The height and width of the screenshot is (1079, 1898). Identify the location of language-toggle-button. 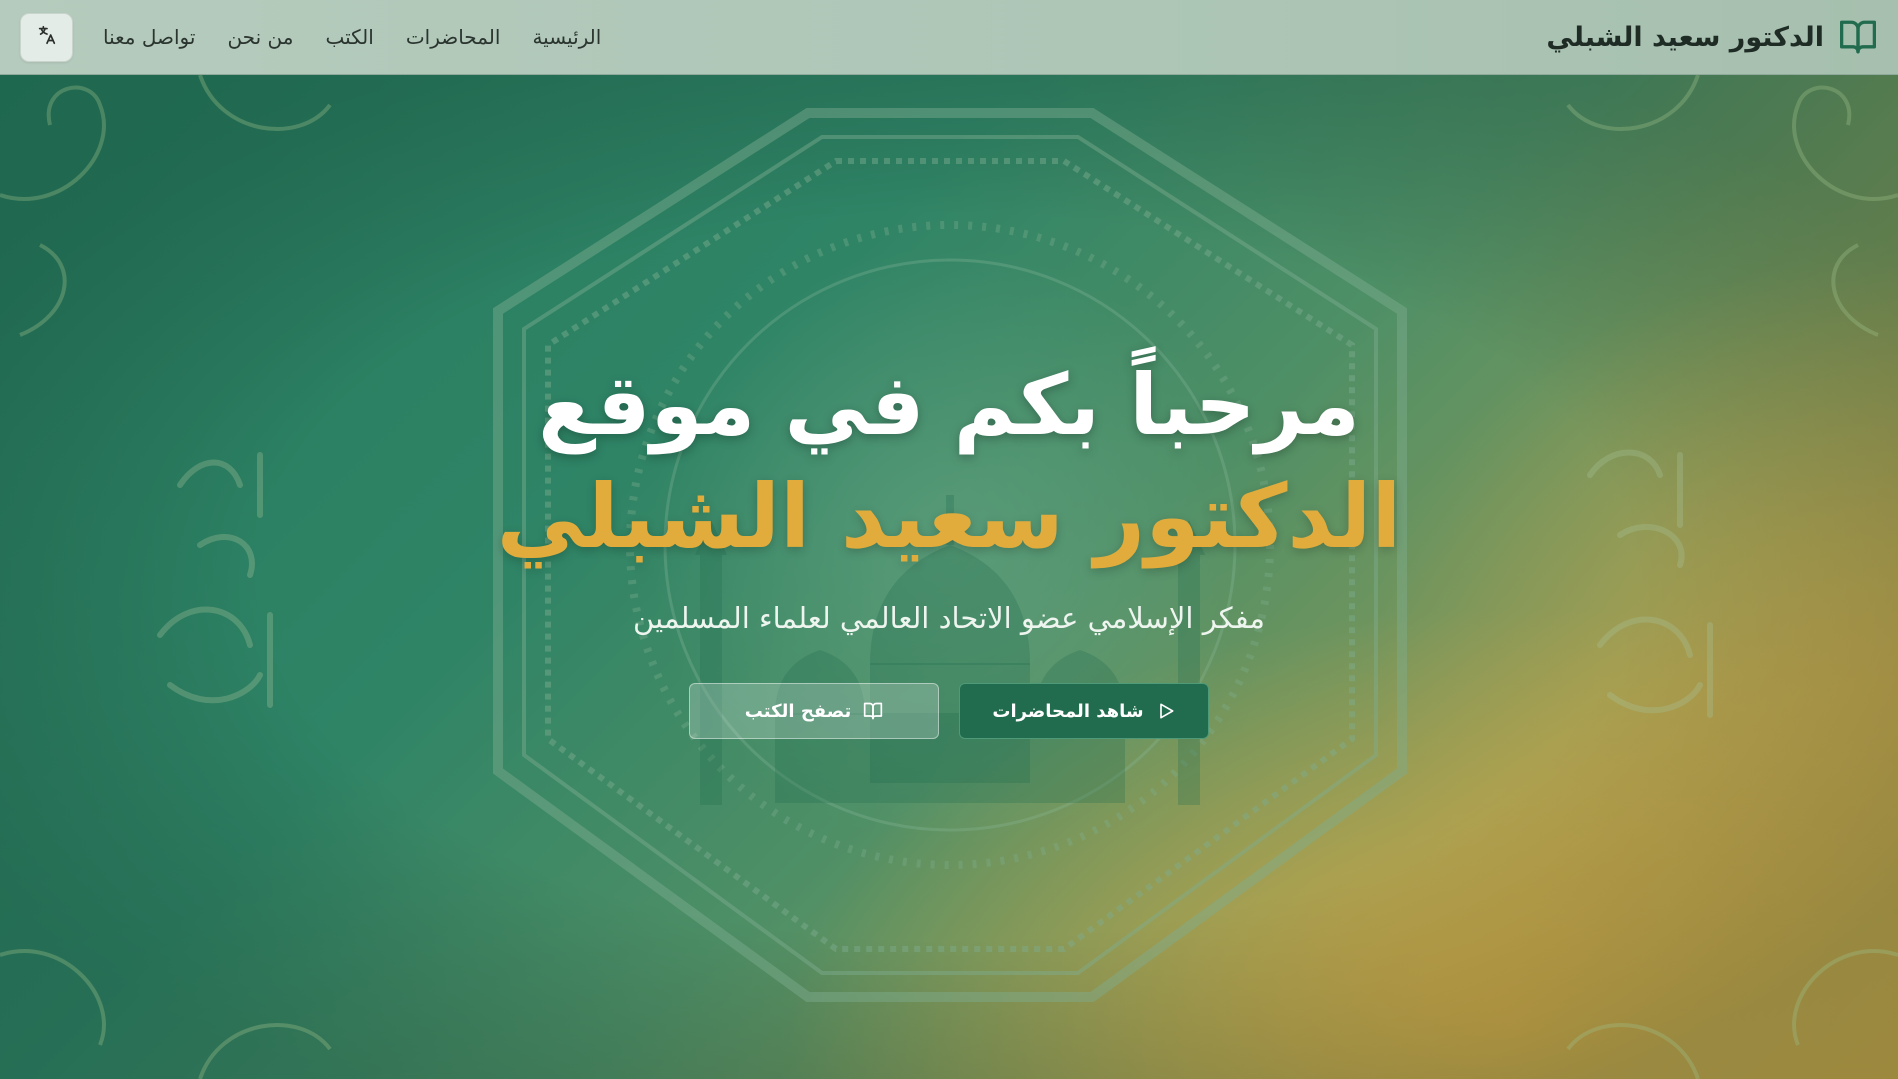
(46, 37).